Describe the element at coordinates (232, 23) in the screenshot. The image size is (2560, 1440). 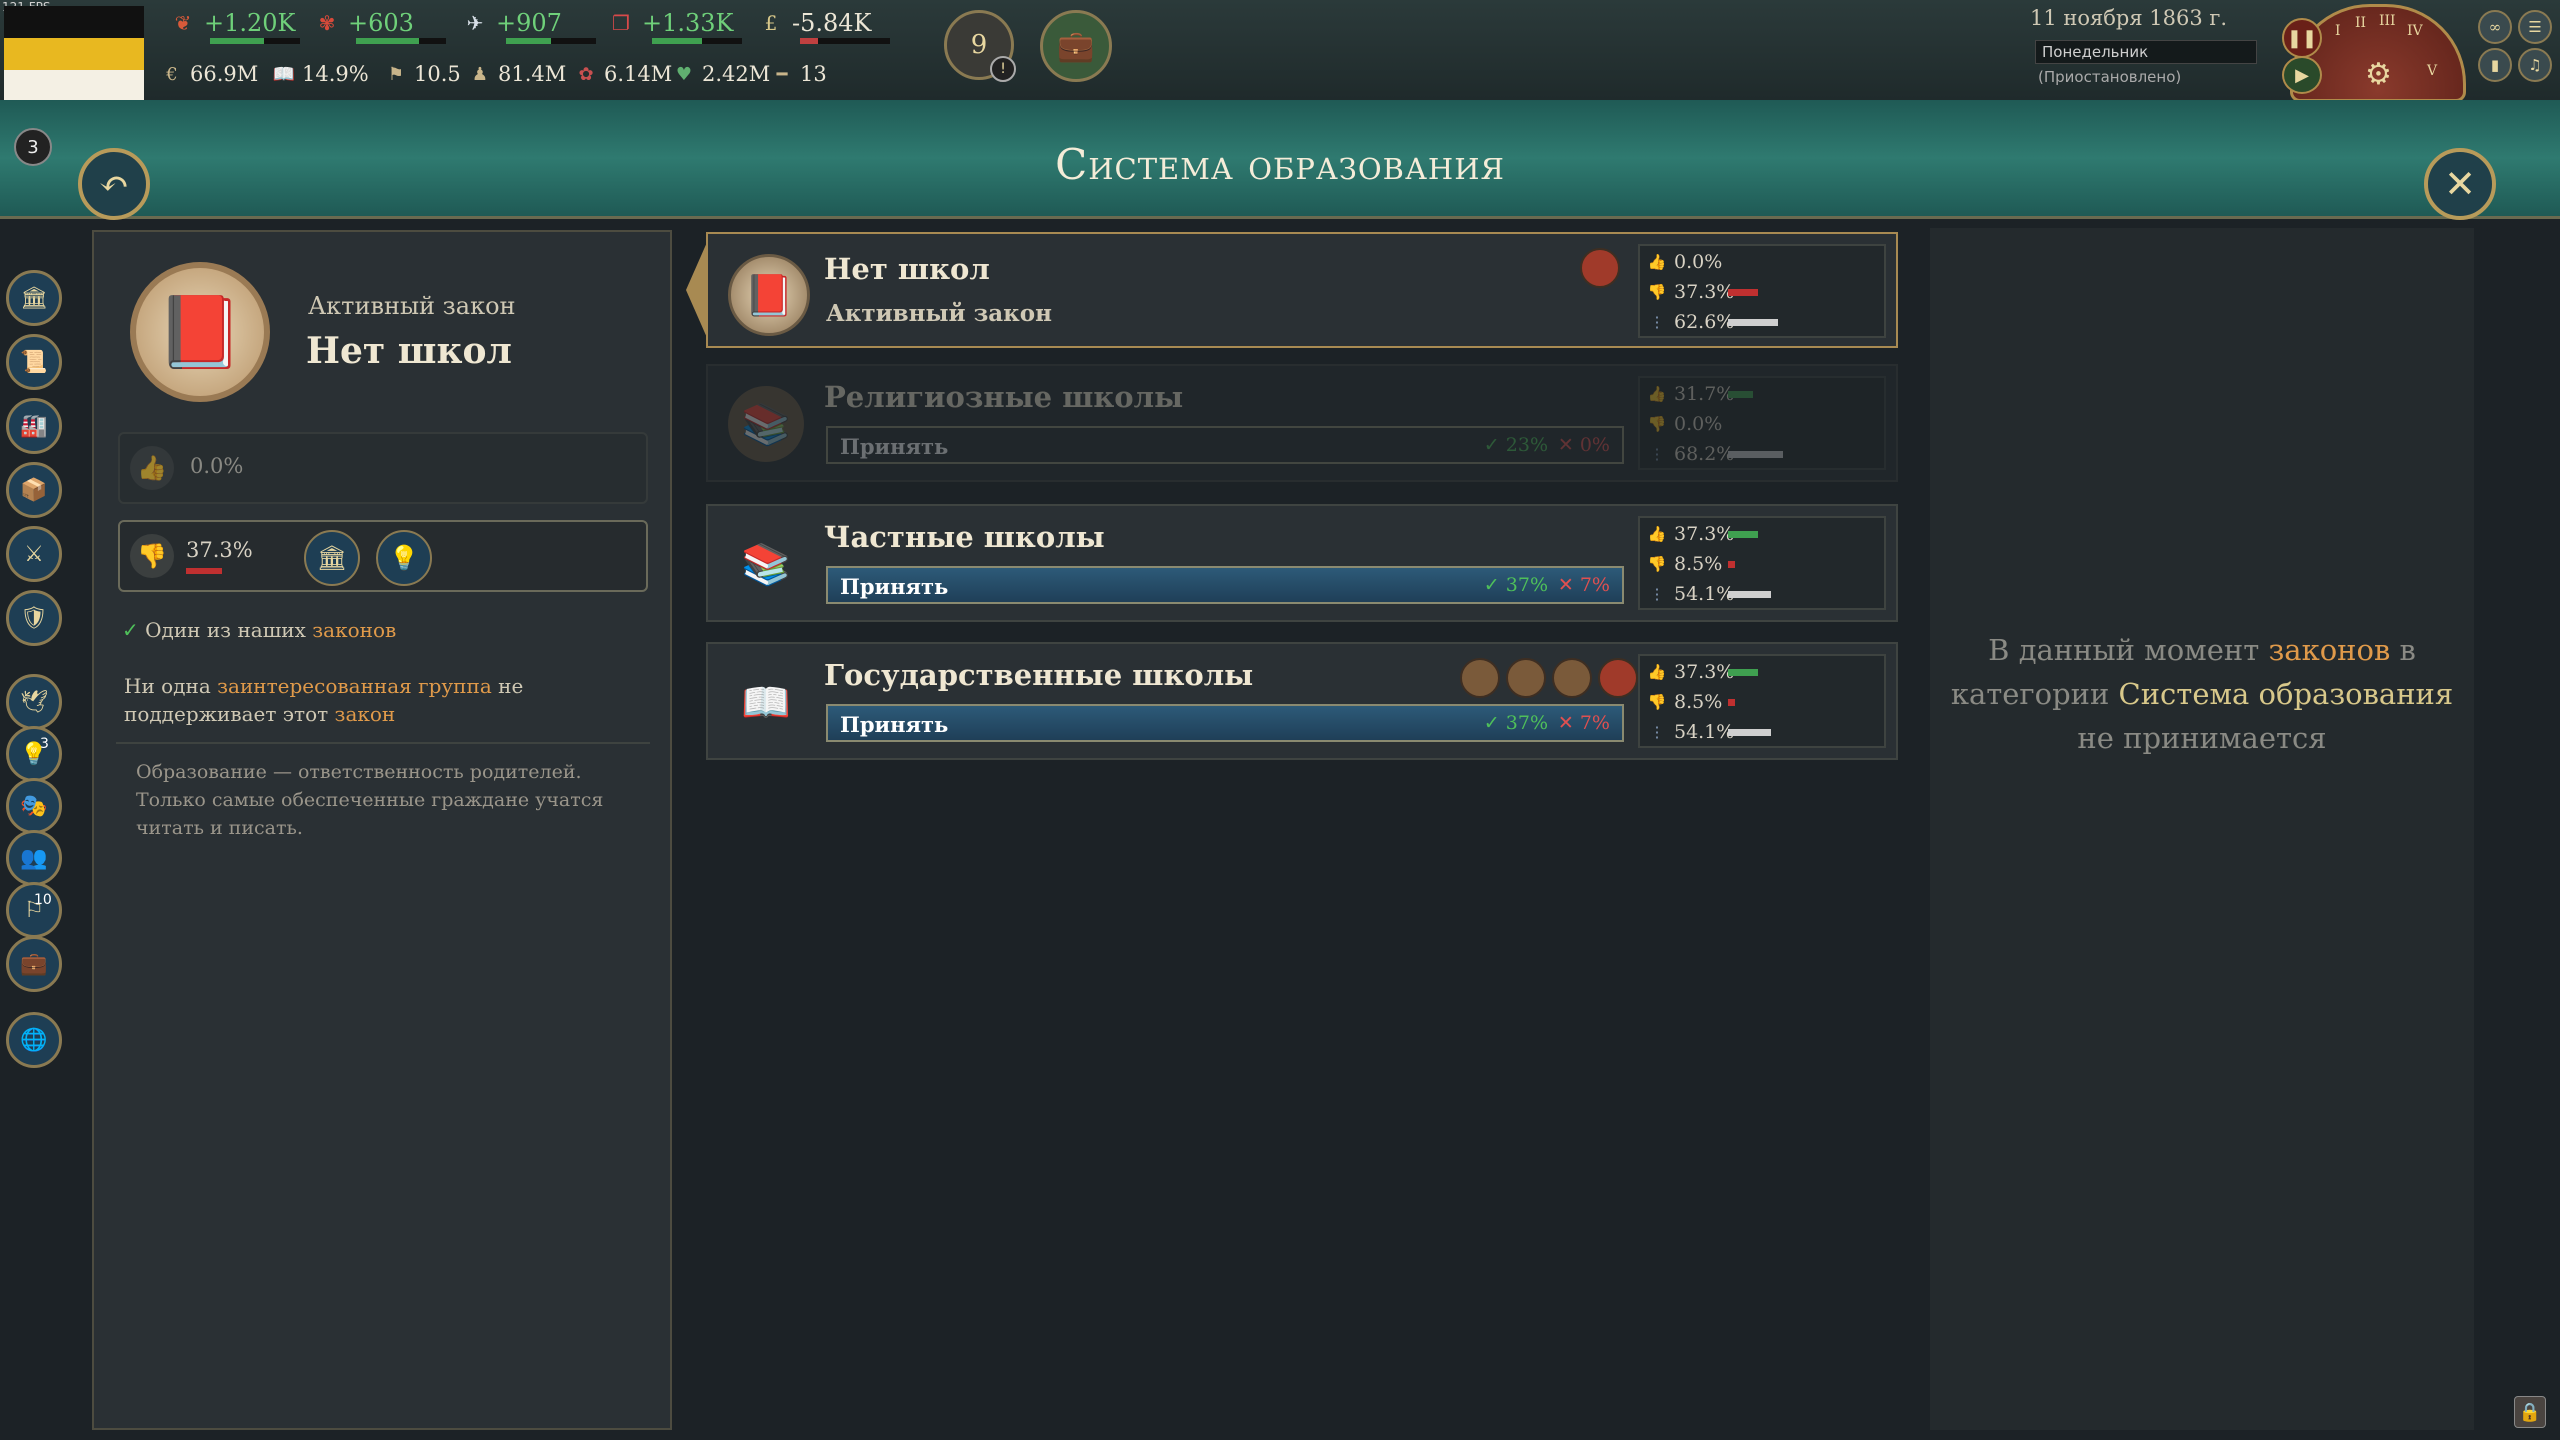
I see `authority-resource: ❦ +1.20K` at that location.